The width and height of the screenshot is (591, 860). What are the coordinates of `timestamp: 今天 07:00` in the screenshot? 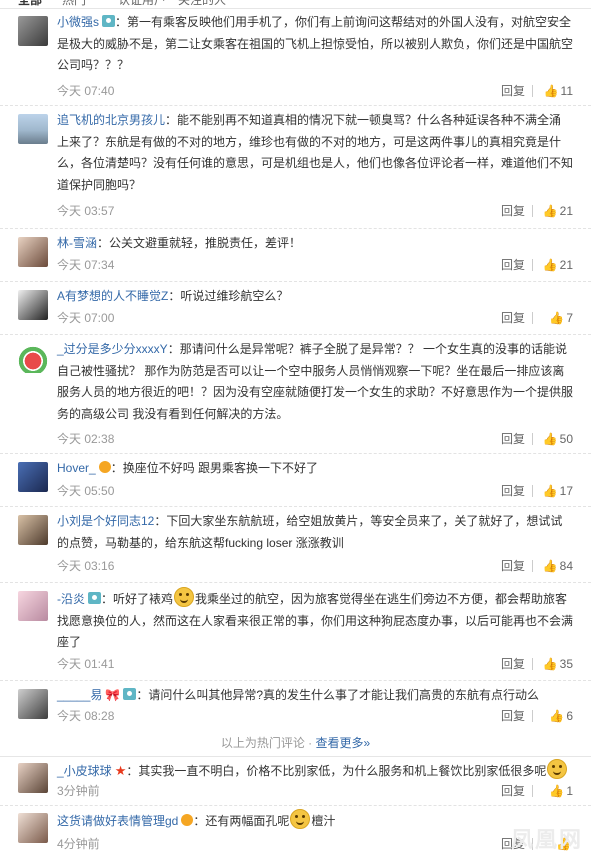 It's located at (86, 318).